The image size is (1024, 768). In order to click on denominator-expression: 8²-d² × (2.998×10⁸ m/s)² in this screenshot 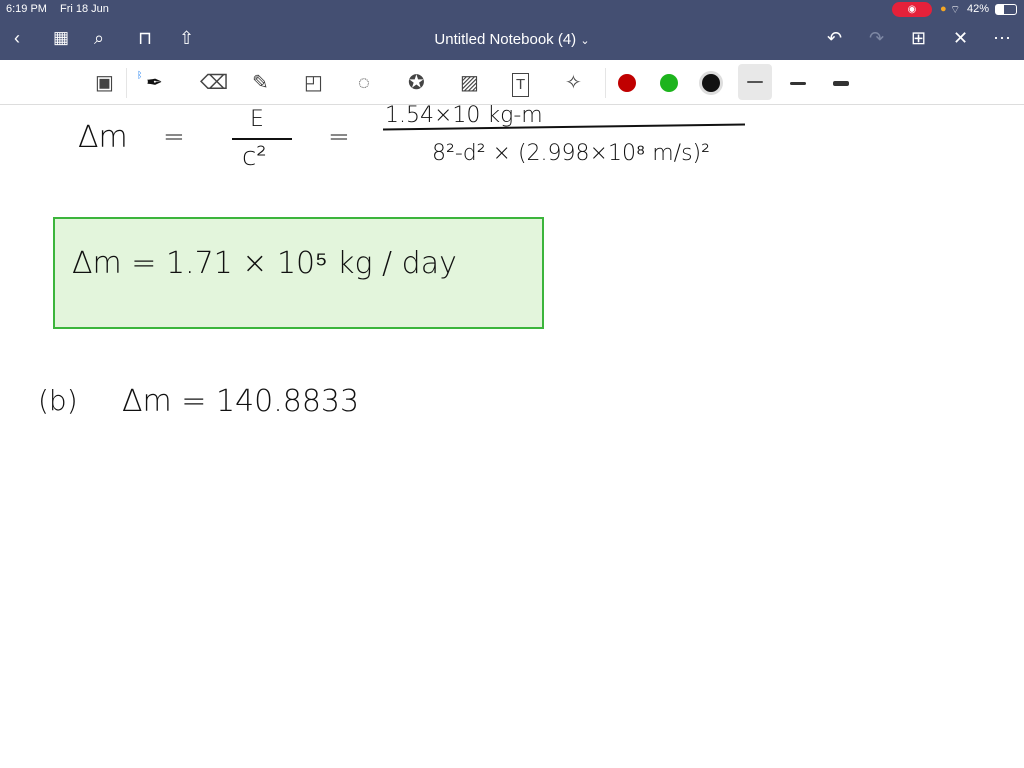, I will do `click(571, 153)`.